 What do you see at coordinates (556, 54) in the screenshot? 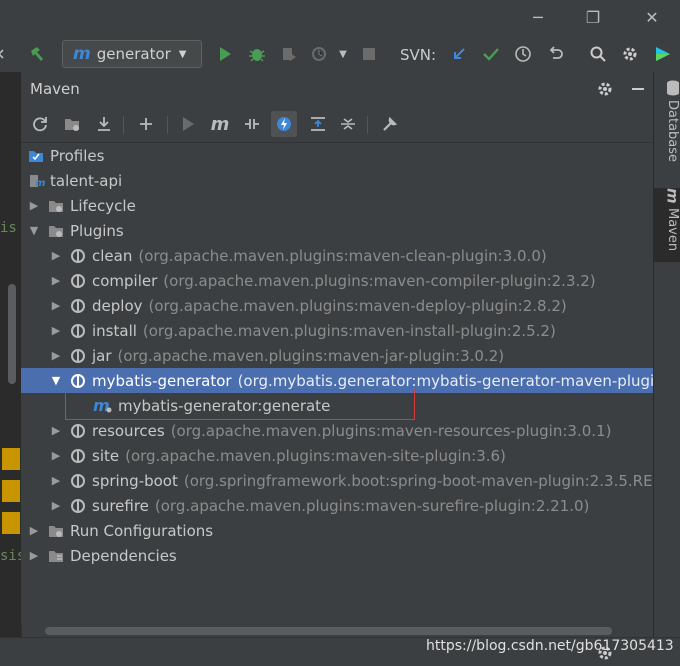
I see `rollback-icon` at bounding box center [556, 54].